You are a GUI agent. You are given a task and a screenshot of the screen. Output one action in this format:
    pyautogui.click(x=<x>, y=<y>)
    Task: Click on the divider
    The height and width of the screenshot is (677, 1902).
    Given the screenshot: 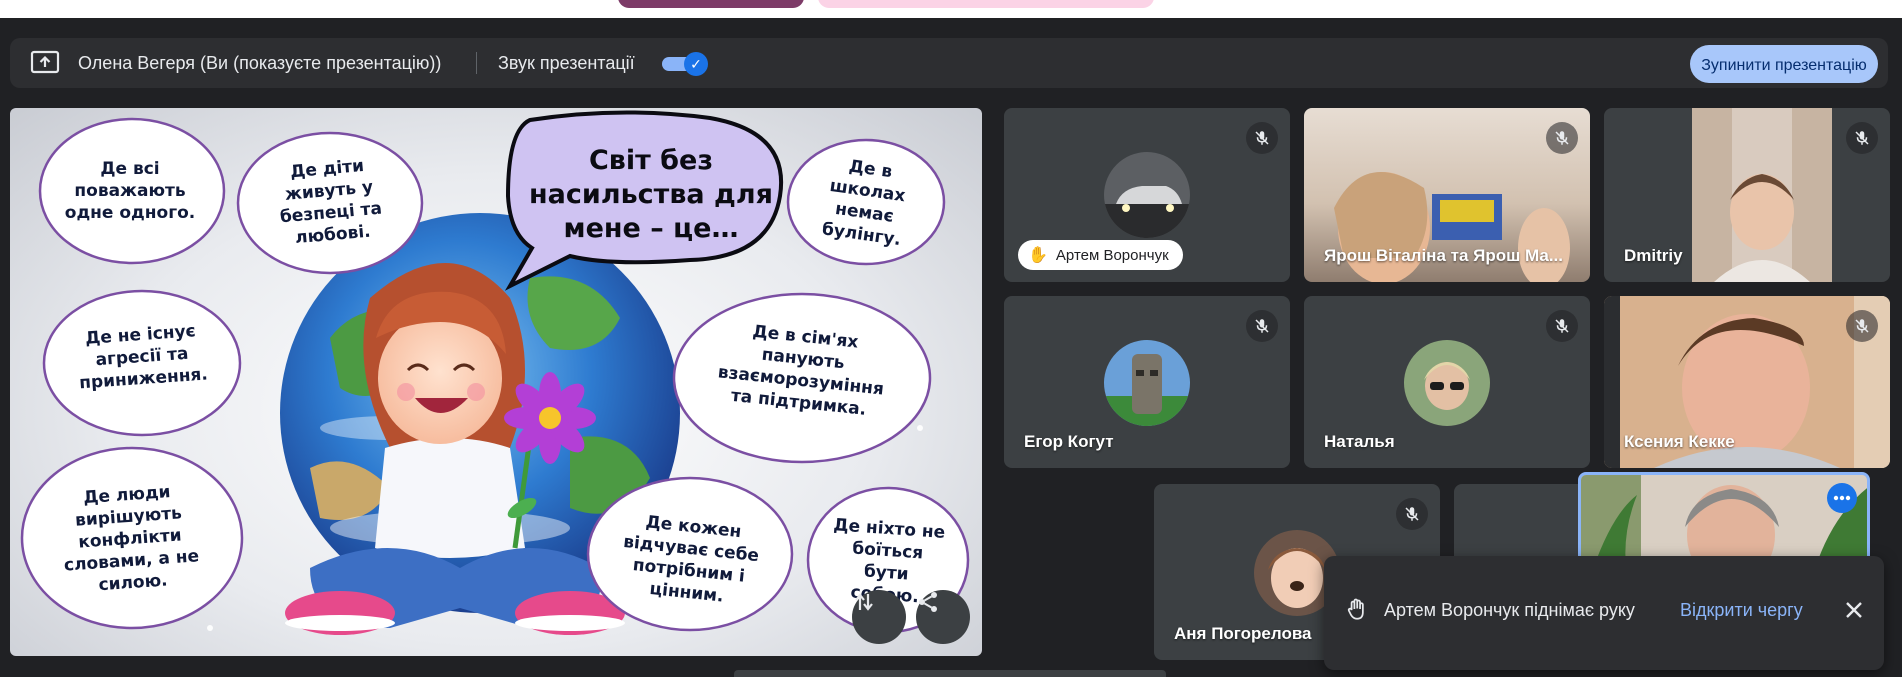 What is the action you would take?
    pyautogui.click(x=476, y=63)
    